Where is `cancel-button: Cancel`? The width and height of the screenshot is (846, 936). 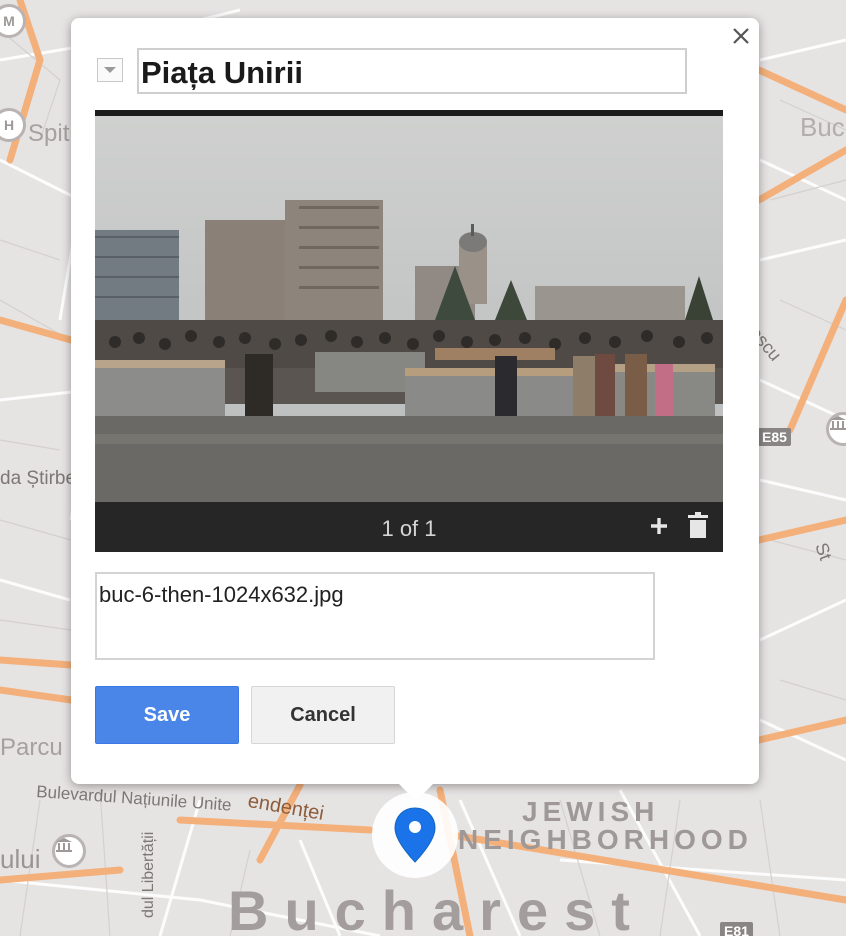 cancel-button: Cancel is located at coordinates (323, 715).